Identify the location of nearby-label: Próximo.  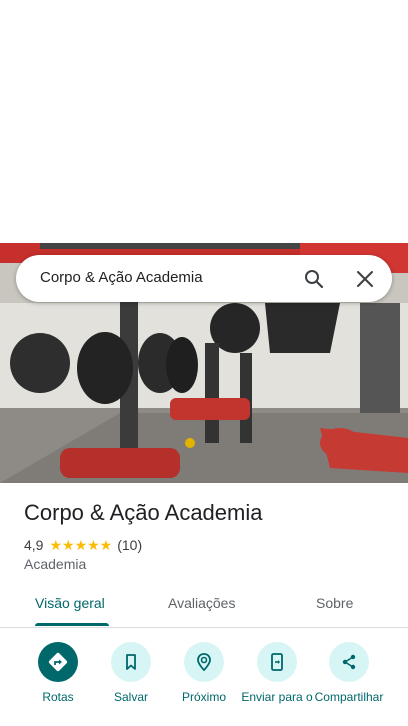
(203, 697).